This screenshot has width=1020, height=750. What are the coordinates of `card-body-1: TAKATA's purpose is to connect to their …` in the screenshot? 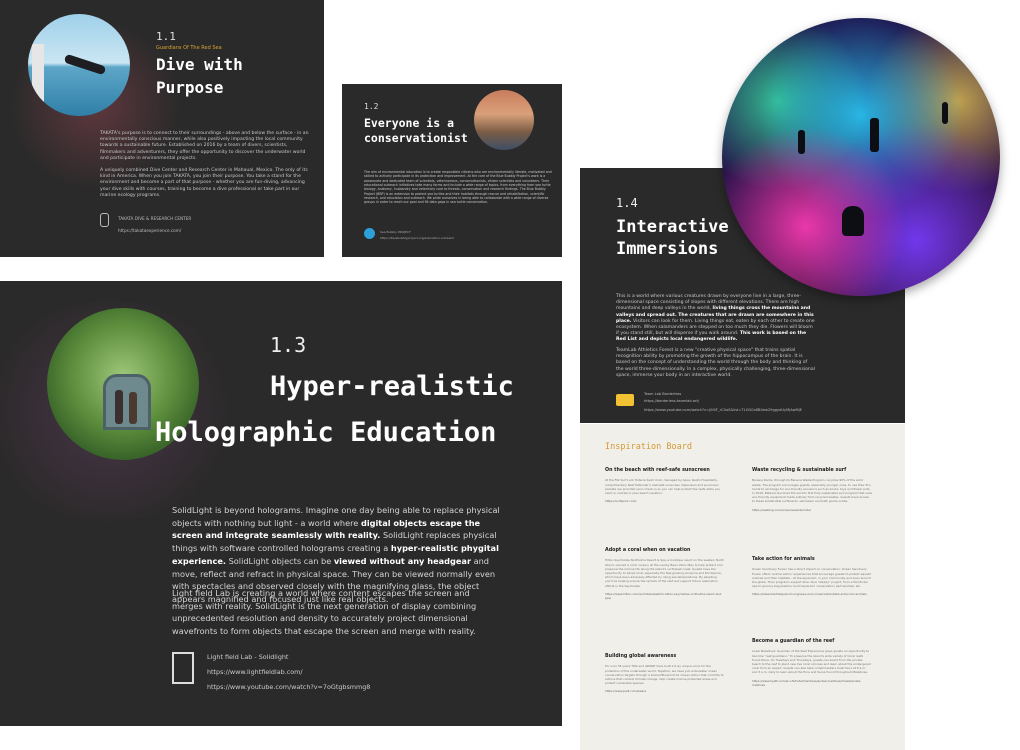 It's located at (204, 146).